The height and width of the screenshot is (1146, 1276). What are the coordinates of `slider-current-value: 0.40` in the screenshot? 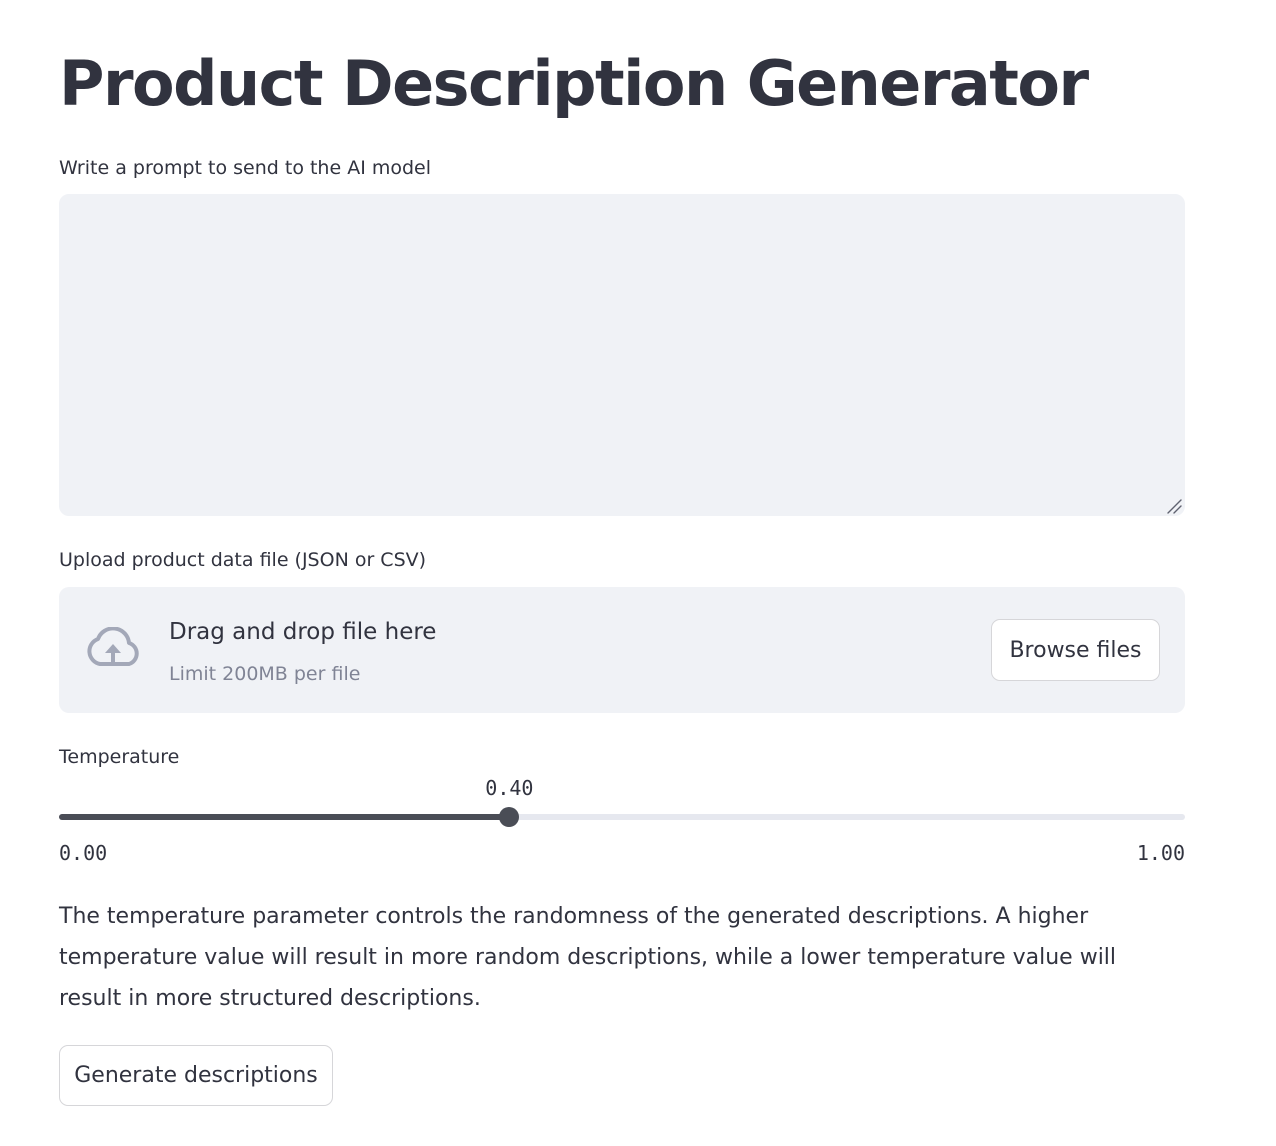 It's located at (509, 788).